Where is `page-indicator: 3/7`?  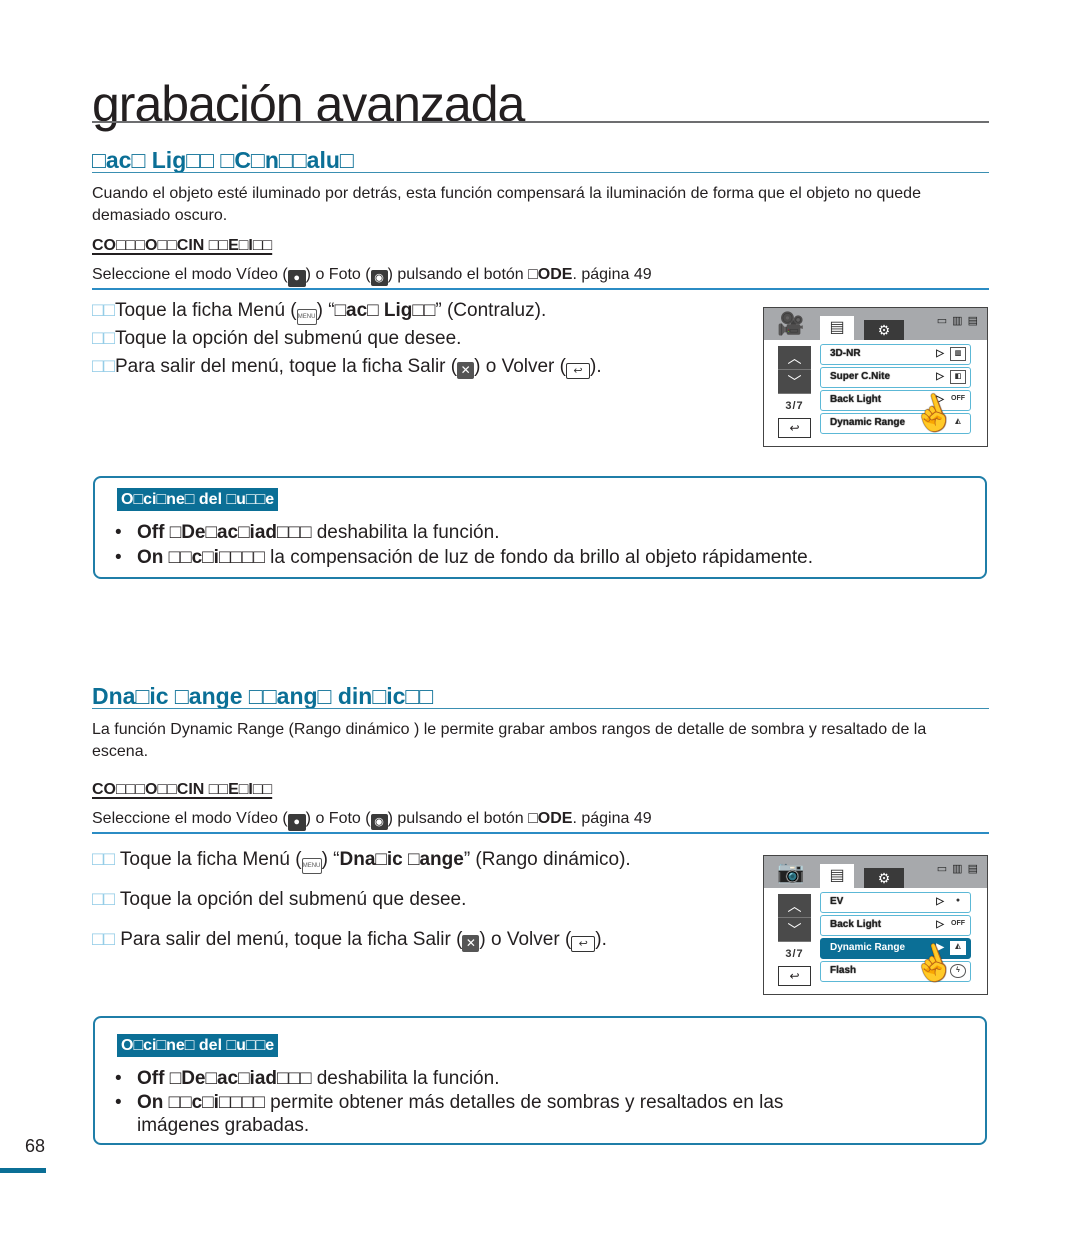 page-indicator: 3/7 is located at coordinates (794, 406).